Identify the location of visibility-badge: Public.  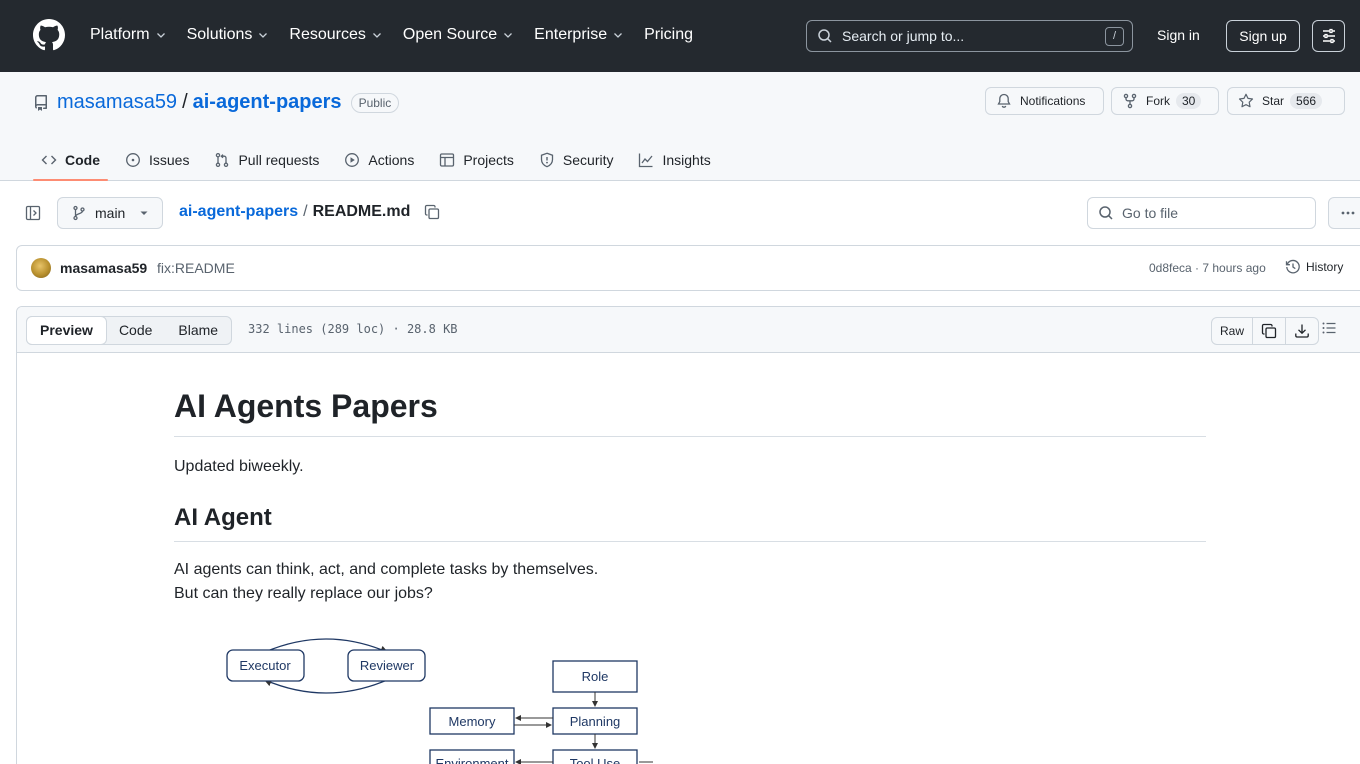
(375, 102).